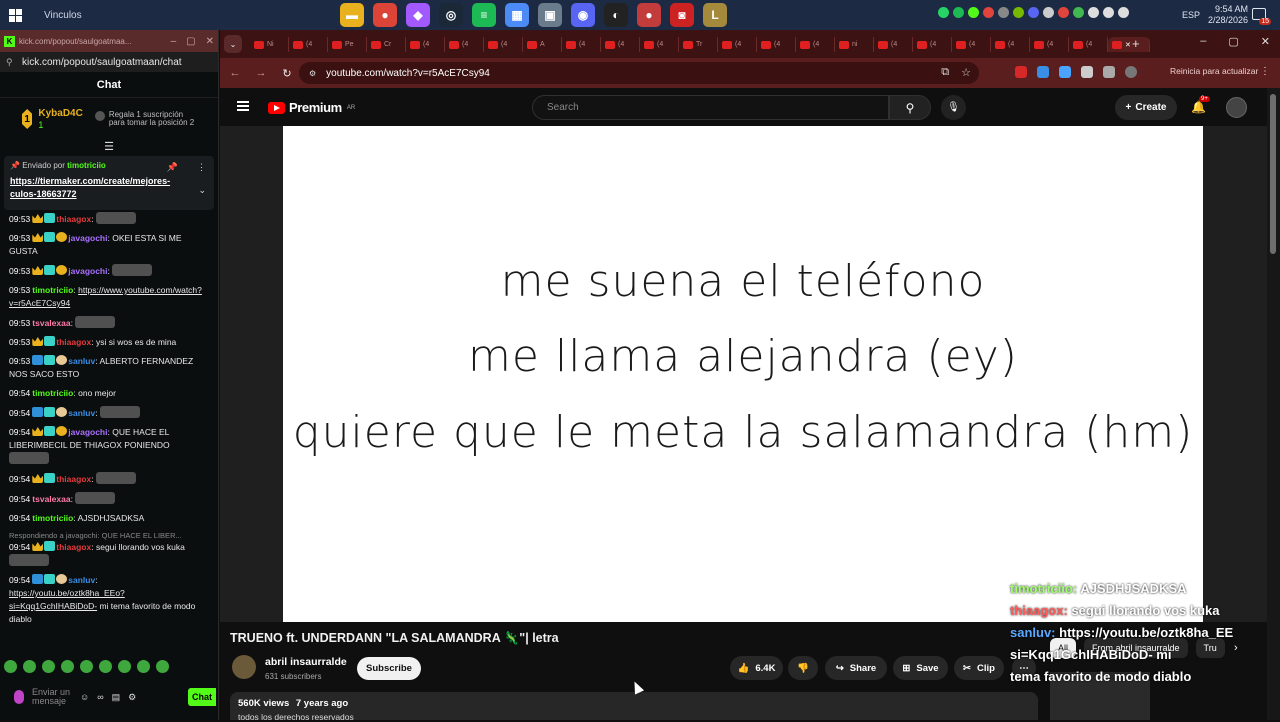  What do you see at coordinates (1214, 71) in the screenshot?
I see `restart-to-update: Reinicia para actualizar` at bounding box center [1214, 71].